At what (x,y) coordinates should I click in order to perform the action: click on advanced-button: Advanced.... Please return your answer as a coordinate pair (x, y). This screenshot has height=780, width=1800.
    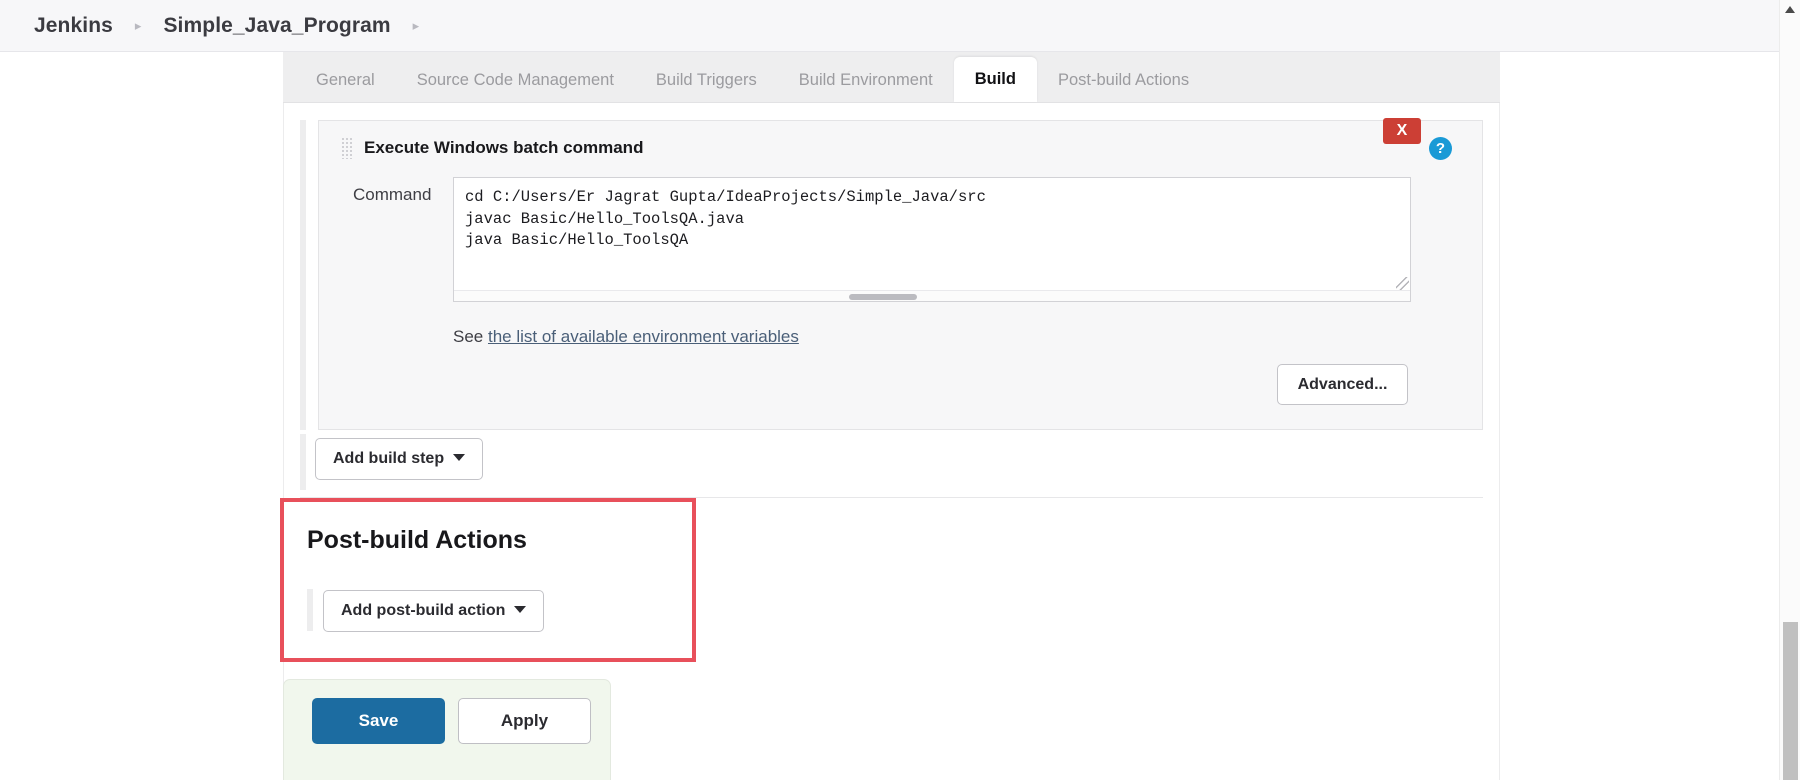
    Looking at the image, I should click on (1342, 384).